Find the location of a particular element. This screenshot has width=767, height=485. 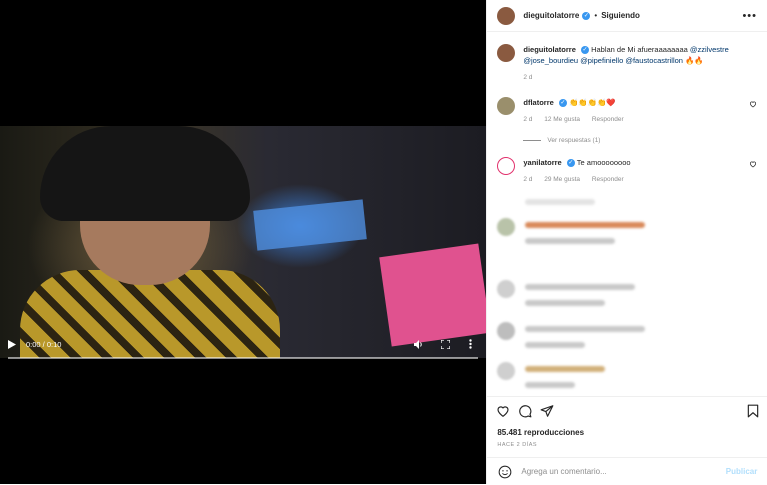

comment-meta: 2 d 12 Me gusta Responder is located at coordinates (636, 119).